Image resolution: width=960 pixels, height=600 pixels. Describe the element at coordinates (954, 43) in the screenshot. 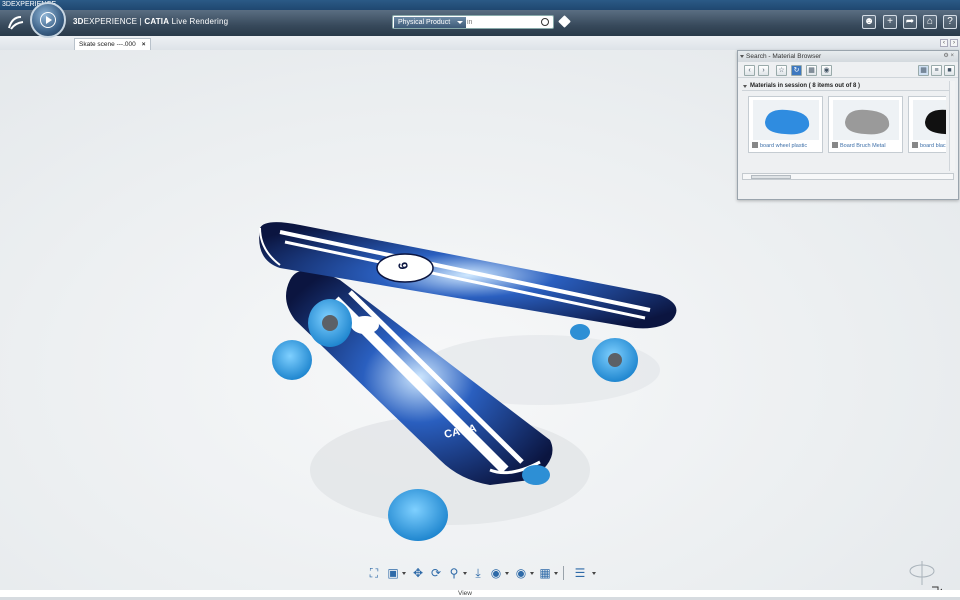

I see `tab-scroll-right-icon: ›` at that location.